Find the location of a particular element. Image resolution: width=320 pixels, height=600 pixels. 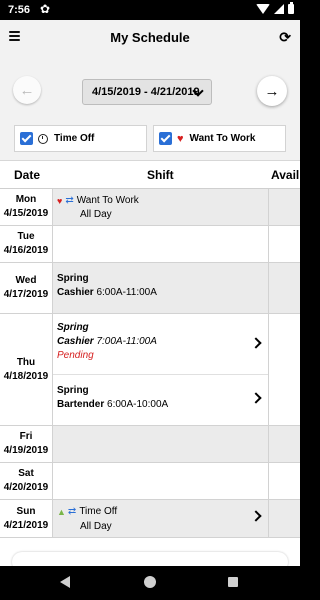

table-row: Sat 4/20/2019 is located at coordinates (150, 481).